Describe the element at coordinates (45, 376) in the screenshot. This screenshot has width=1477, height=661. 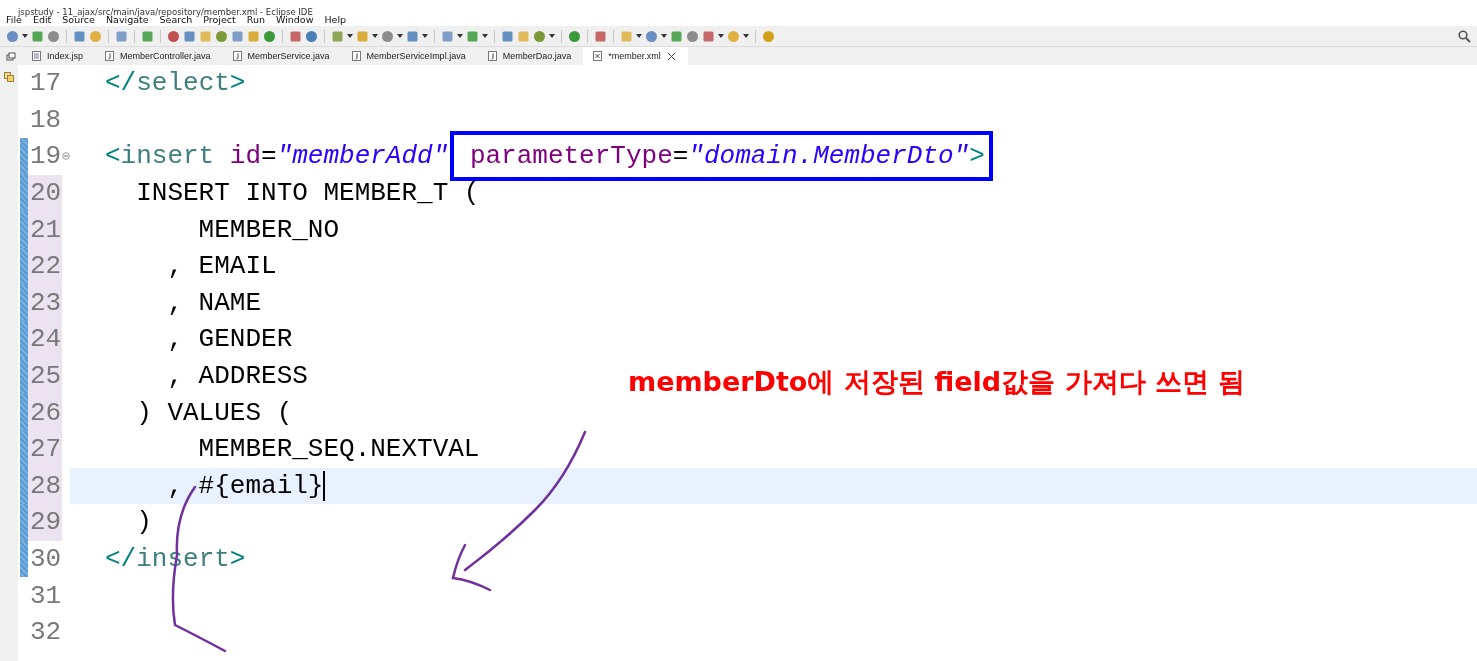
I see `line-number: 25` at that location.